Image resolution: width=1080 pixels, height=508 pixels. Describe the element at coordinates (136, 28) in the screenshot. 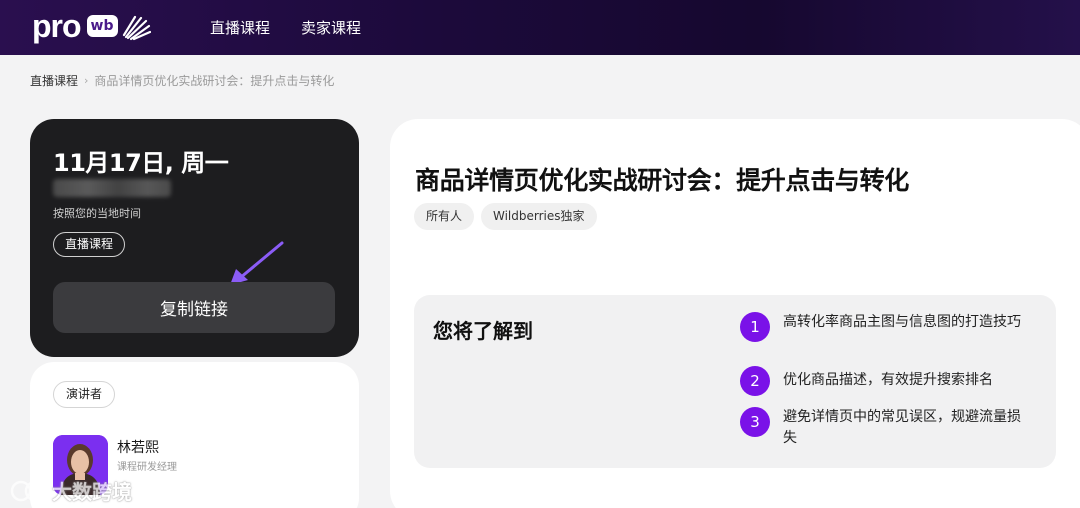

I see `burst-icon` at that location.